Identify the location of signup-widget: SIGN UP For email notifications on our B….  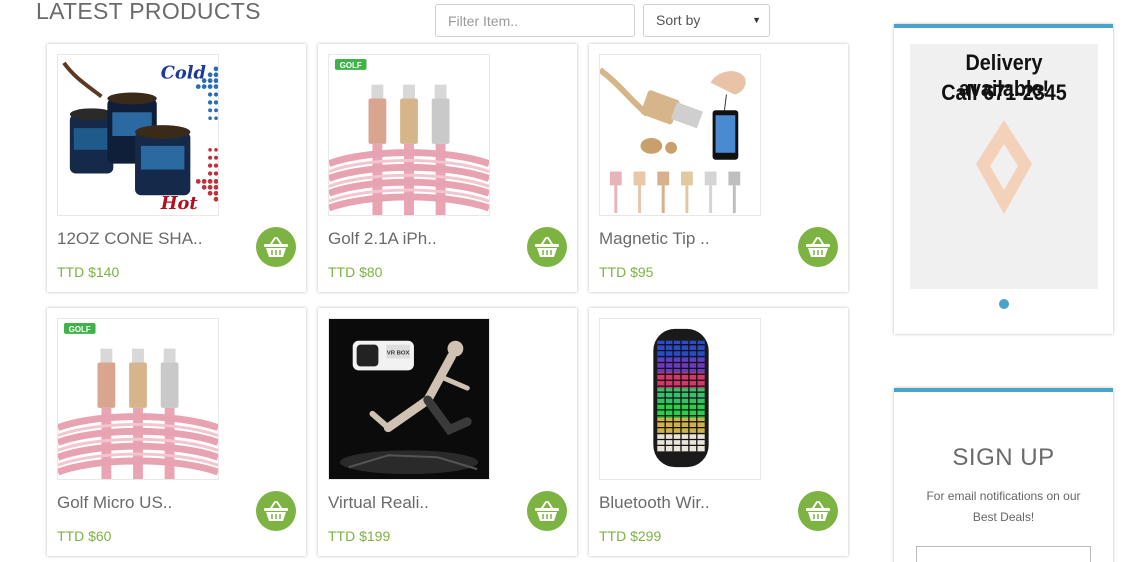
(1003, 475).